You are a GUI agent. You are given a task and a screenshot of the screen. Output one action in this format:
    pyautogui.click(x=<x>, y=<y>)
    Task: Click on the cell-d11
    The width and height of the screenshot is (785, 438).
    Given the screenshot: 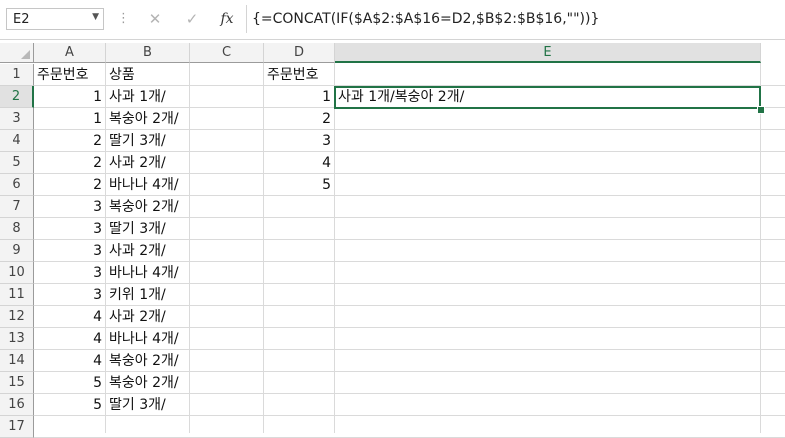 What is the action you would take?
    pyautogui.click(x=299, y=295)
    